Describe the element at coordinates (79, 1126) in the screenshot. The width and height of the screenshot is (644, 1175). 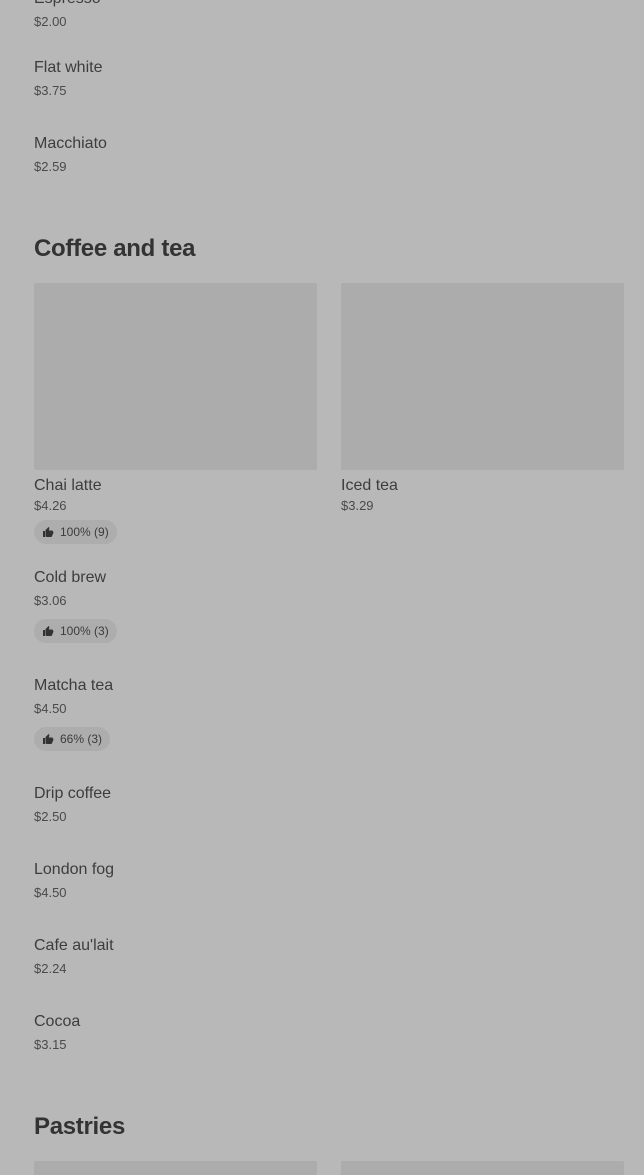
I see `section-title-pastries: Pastries` at that location.